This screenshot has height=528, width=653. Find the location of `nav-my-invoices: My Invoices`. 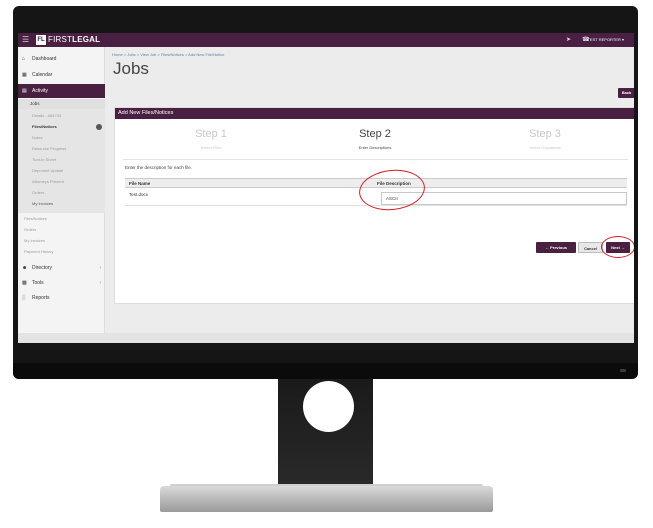

nav-my-invoices: My Invoices is located at coordinates (34, 240).